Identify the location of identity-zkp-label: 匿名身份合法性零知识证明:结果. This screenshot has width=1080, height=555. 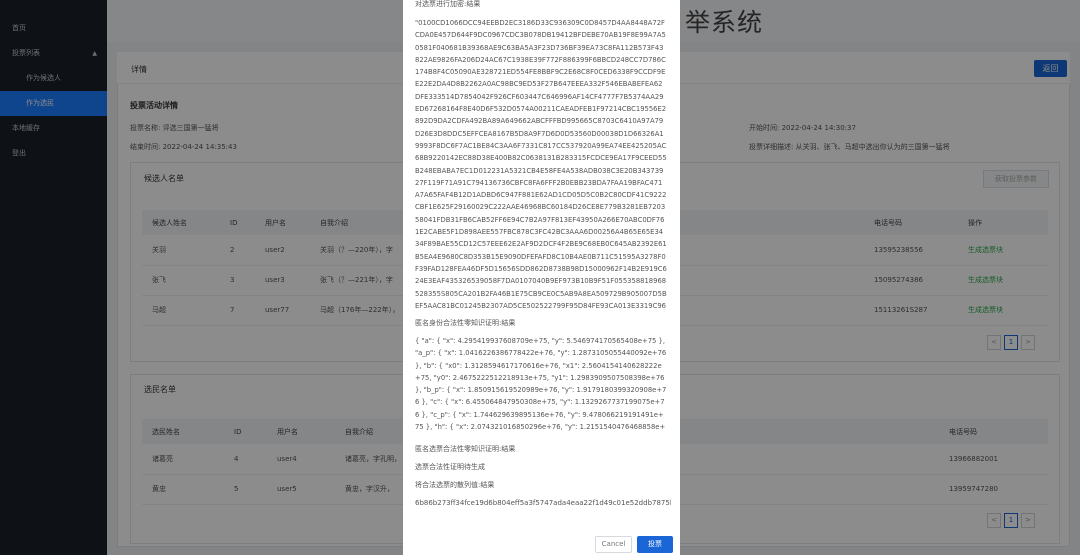
(465, 323).